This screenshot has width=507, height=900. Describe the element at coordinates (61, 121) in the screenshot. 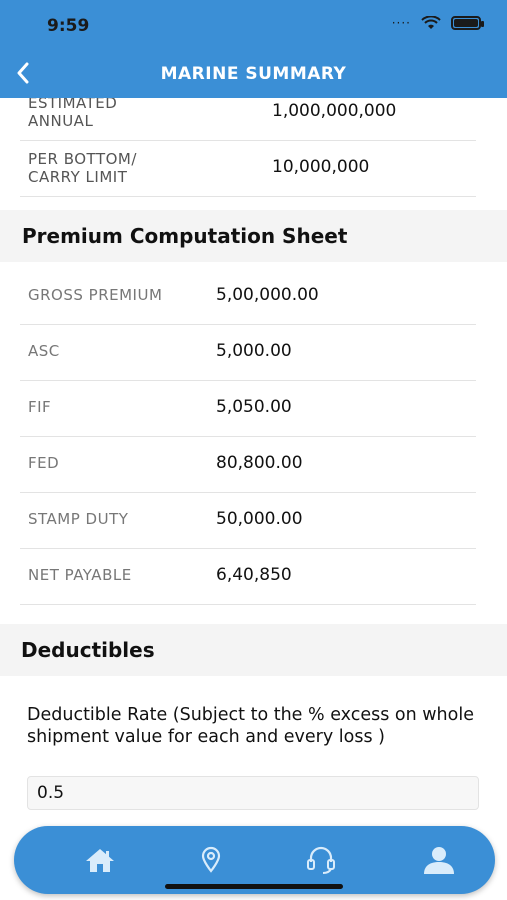

I see `detail-label-line2: ANNUAL` at that location.